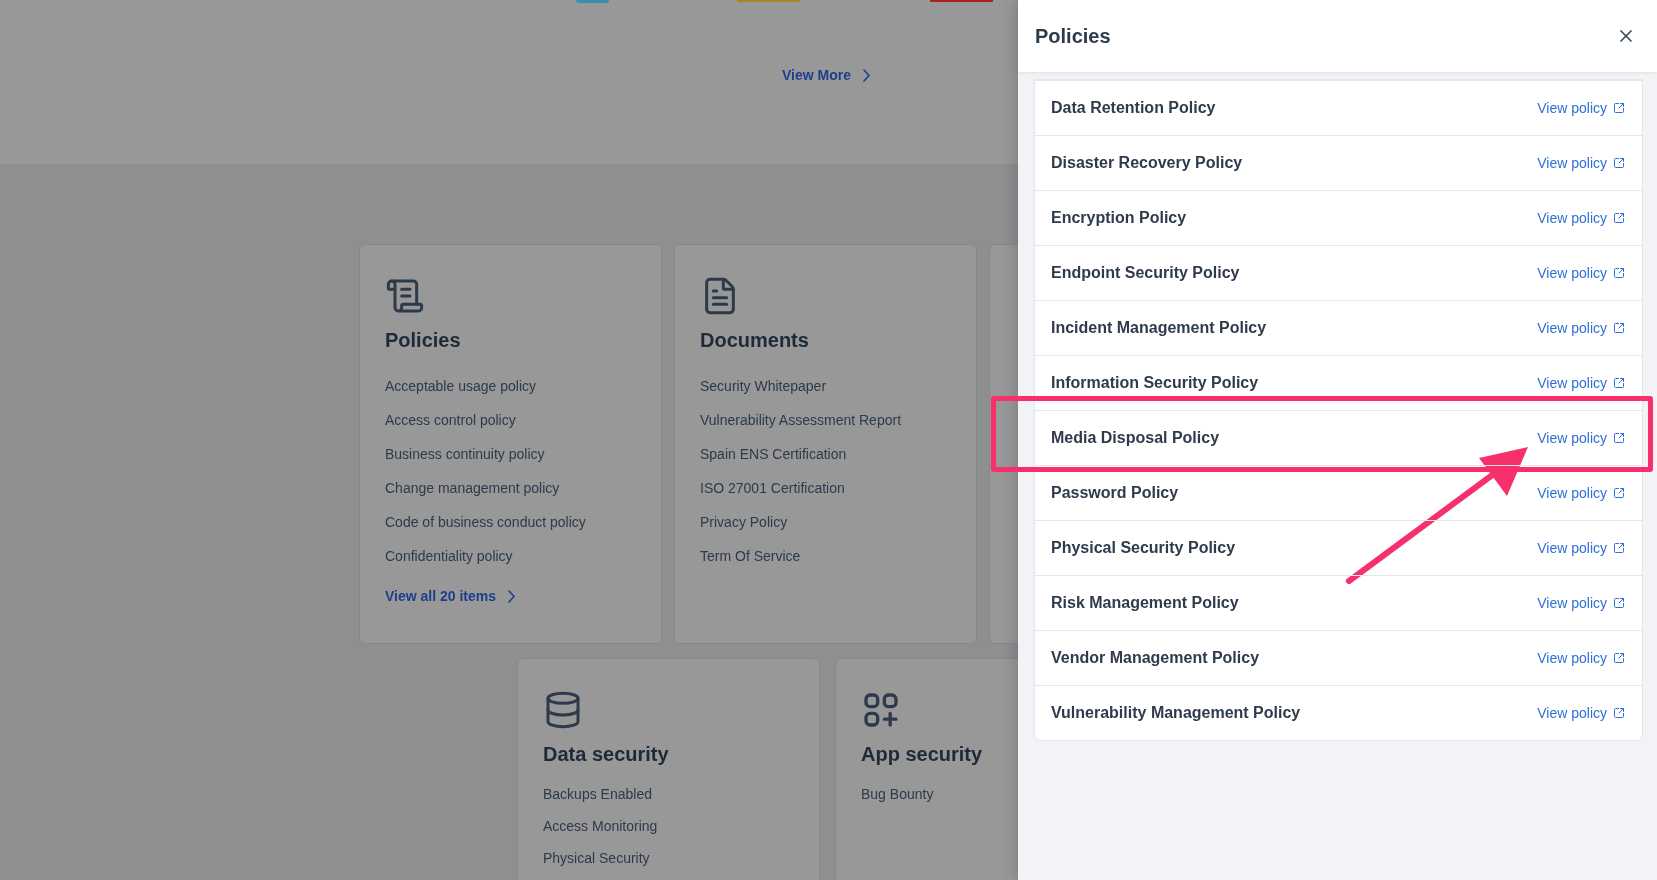 Image resolution: width=1657 pixels, height=880 pixels. Describe the element at coordinates (825, 488) in the screenshot. I see `card-link: ISO 27001 Certification` at that location.